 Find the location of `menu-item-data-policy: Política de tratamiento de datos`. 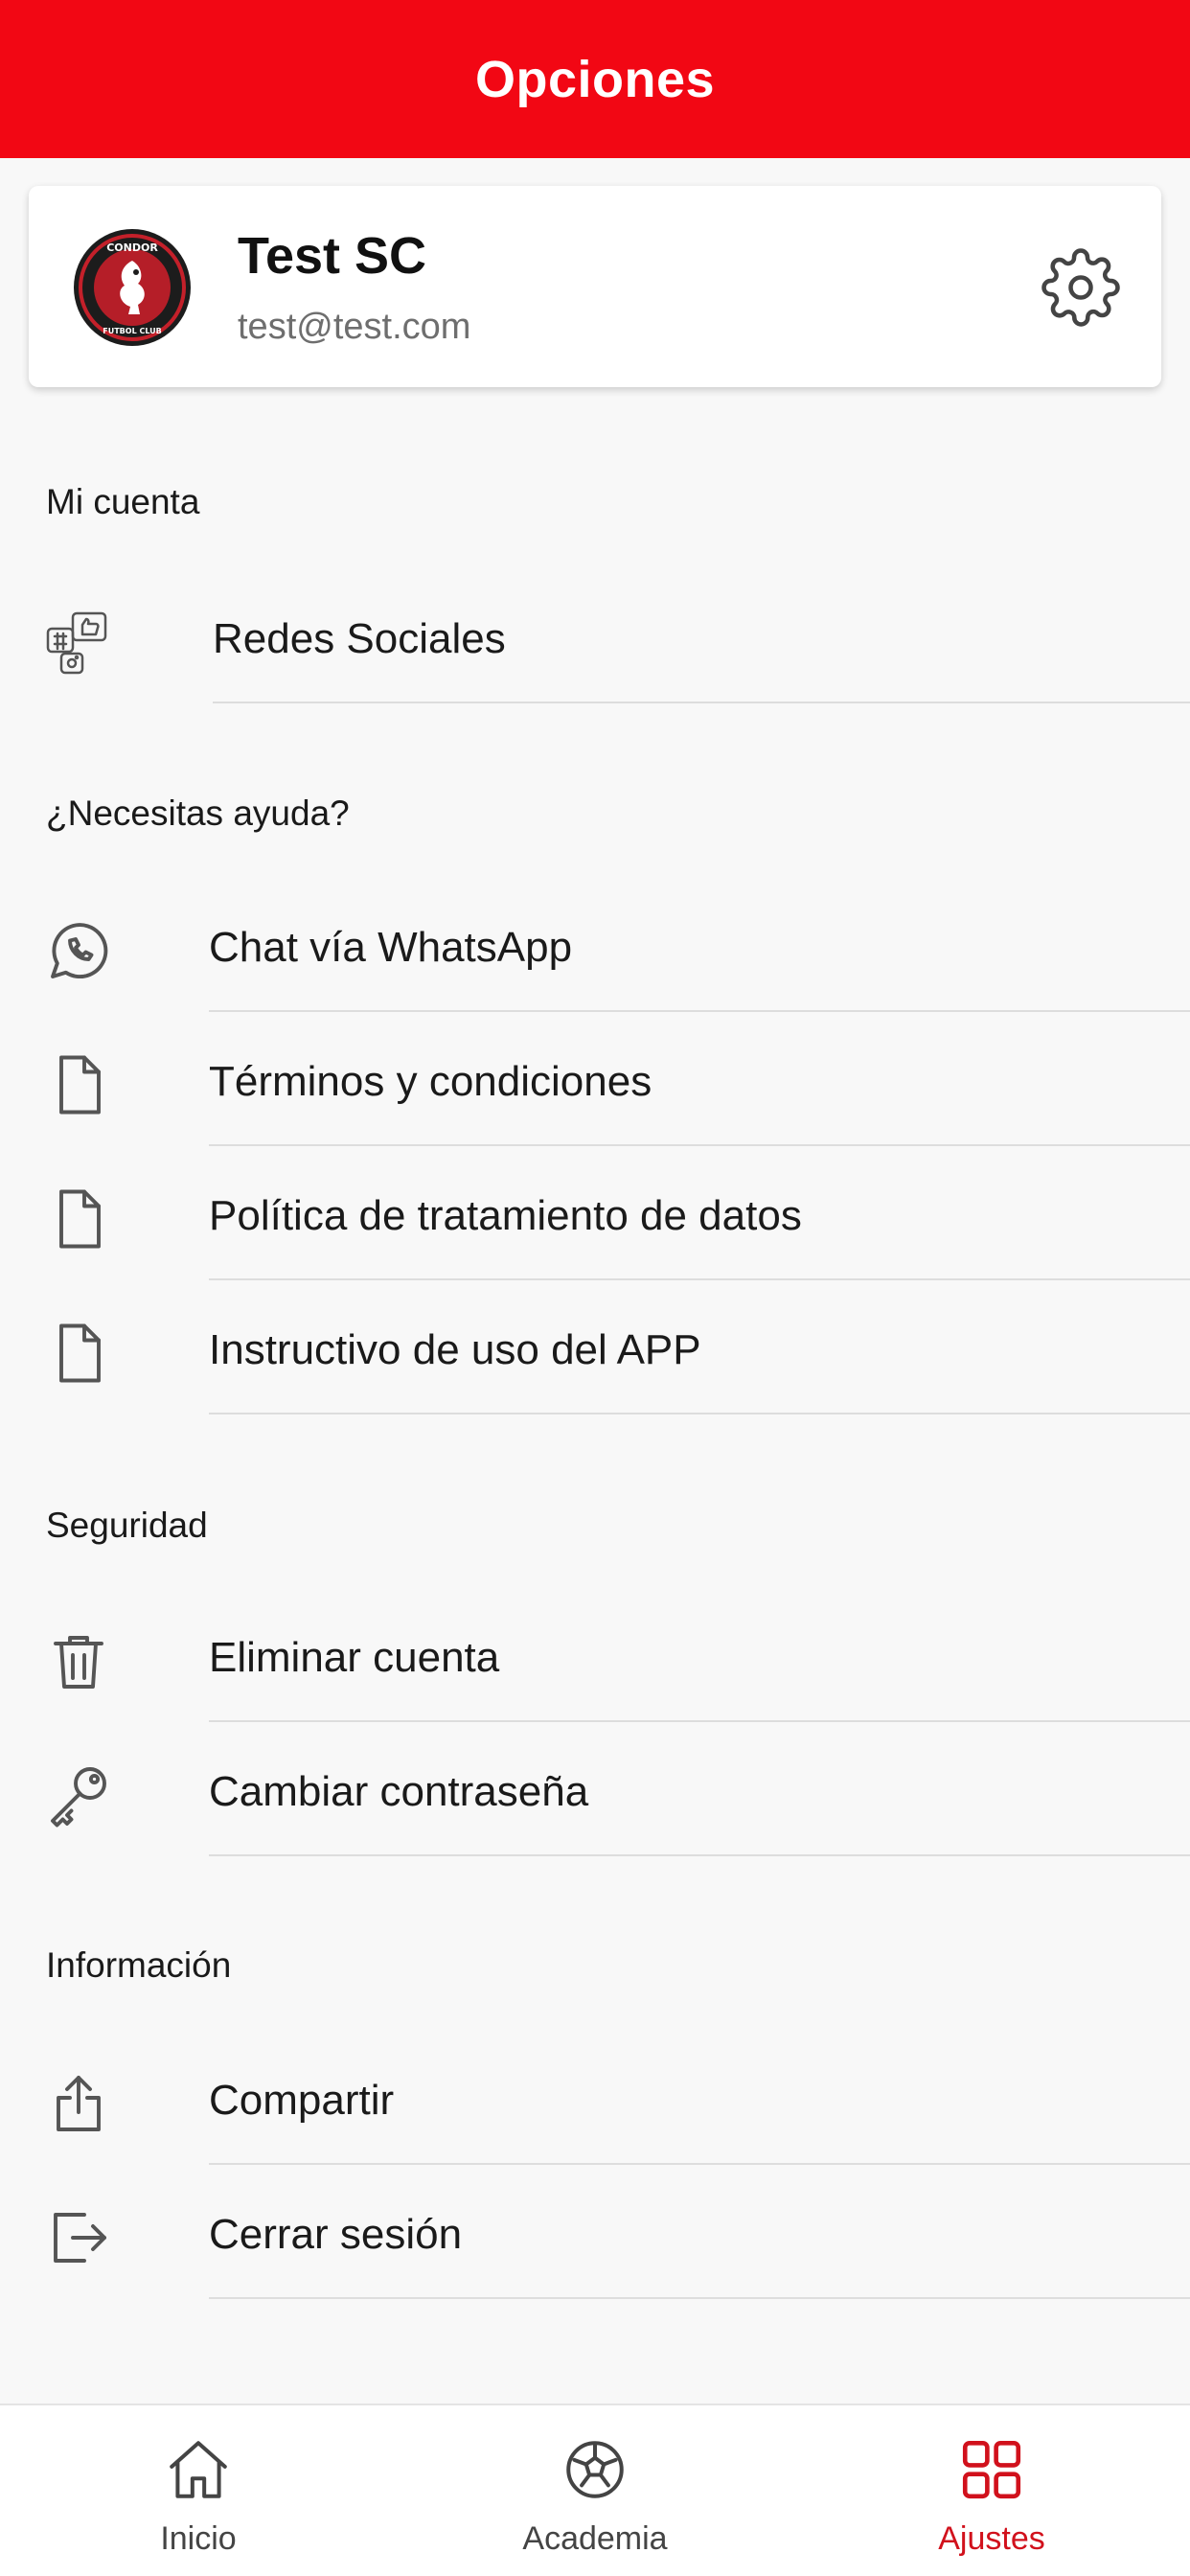

menu-item-data-policy: Política de tratamiento de datos is located at coordinates (595, 1213).